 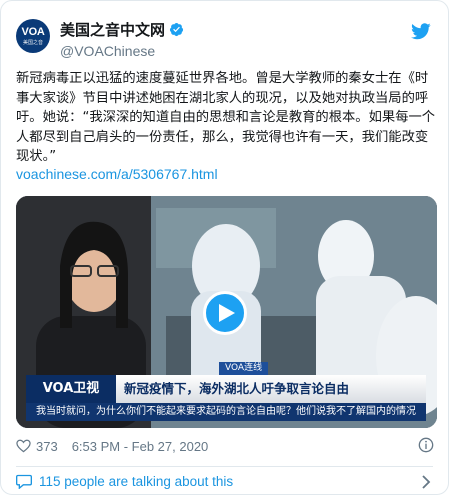 What do you see at coordinates (117, 174) in the screenshot?
I see `tweet-link: voachinese.com/a/5306767.html` at bounding box center [117, 174].